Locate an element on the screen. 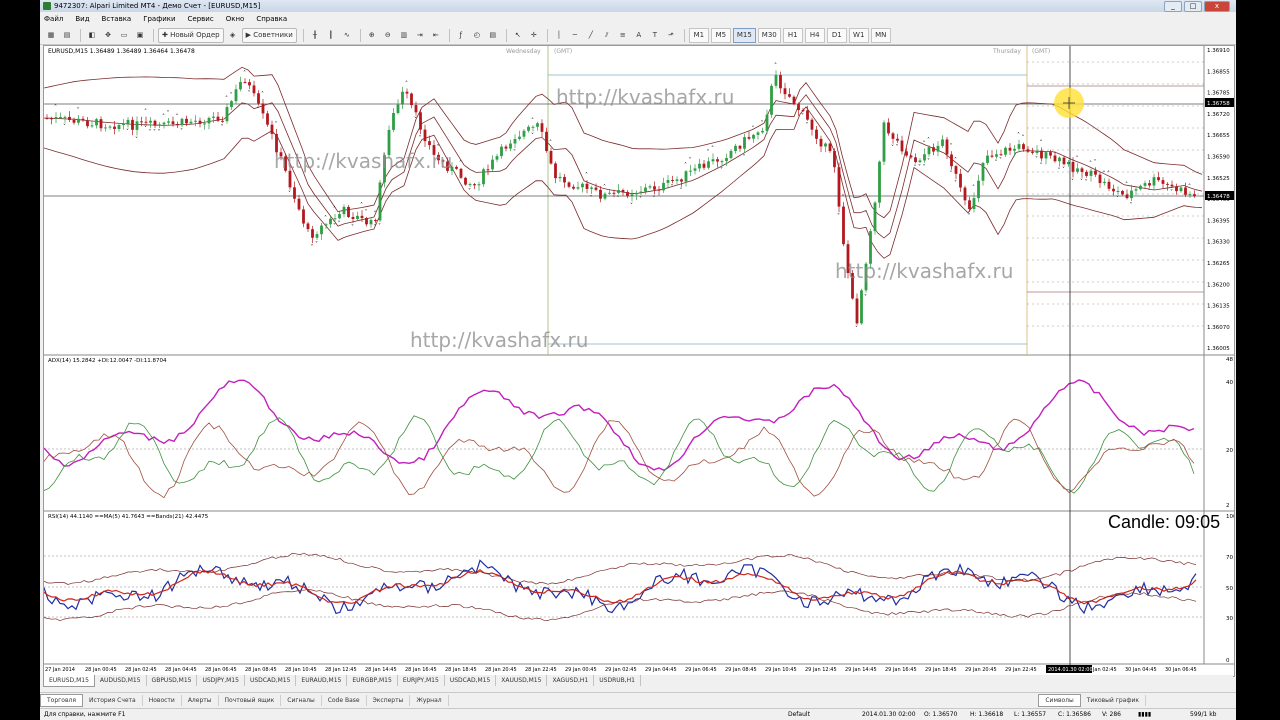 The image size is (1280, 720). autoscroll-icon: ⇥ is located at coordinates (420, 35).